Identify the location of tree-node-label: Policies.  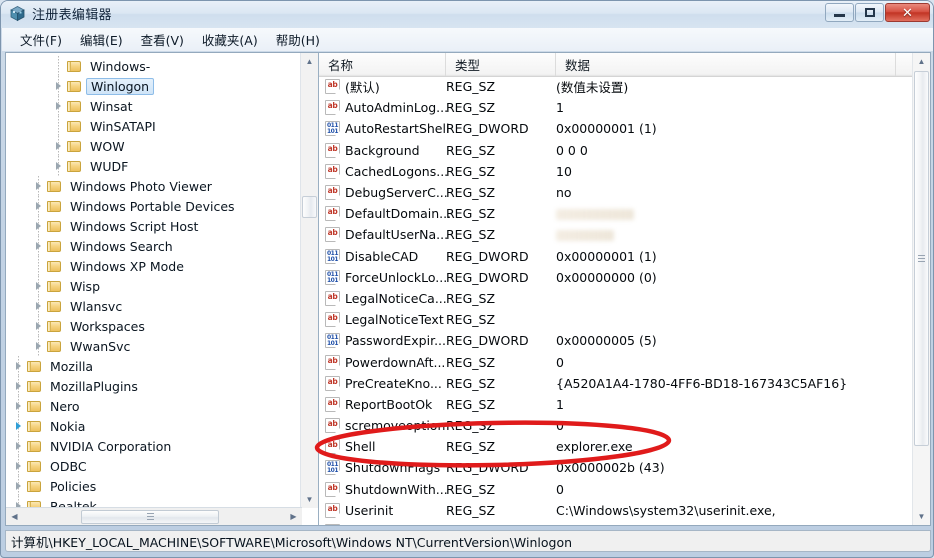
(73, 486).